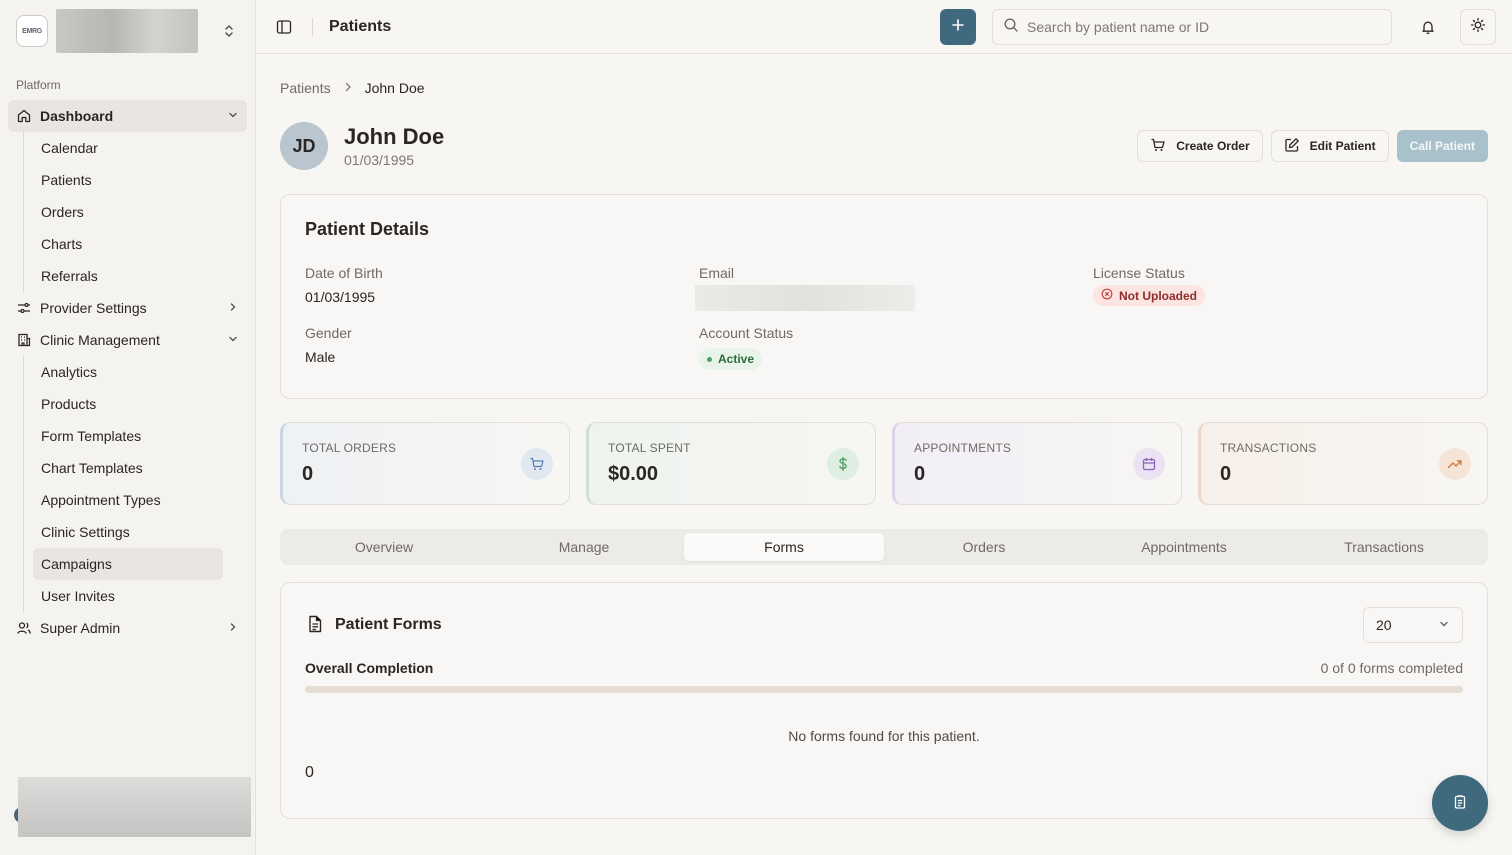 This screenshot has width=1512, height=855. Describe the element at coordinates (360, 26) in the screenshot. I see `page-title: Patients` at that location.